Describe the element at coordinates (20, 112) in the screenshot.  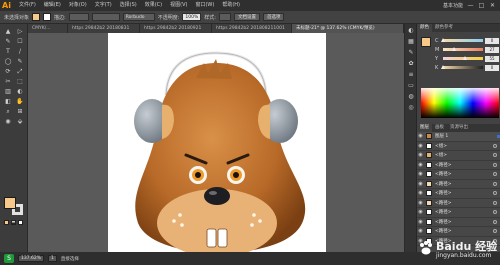
I see `symbol-tool-icon: ⊞` at that location.